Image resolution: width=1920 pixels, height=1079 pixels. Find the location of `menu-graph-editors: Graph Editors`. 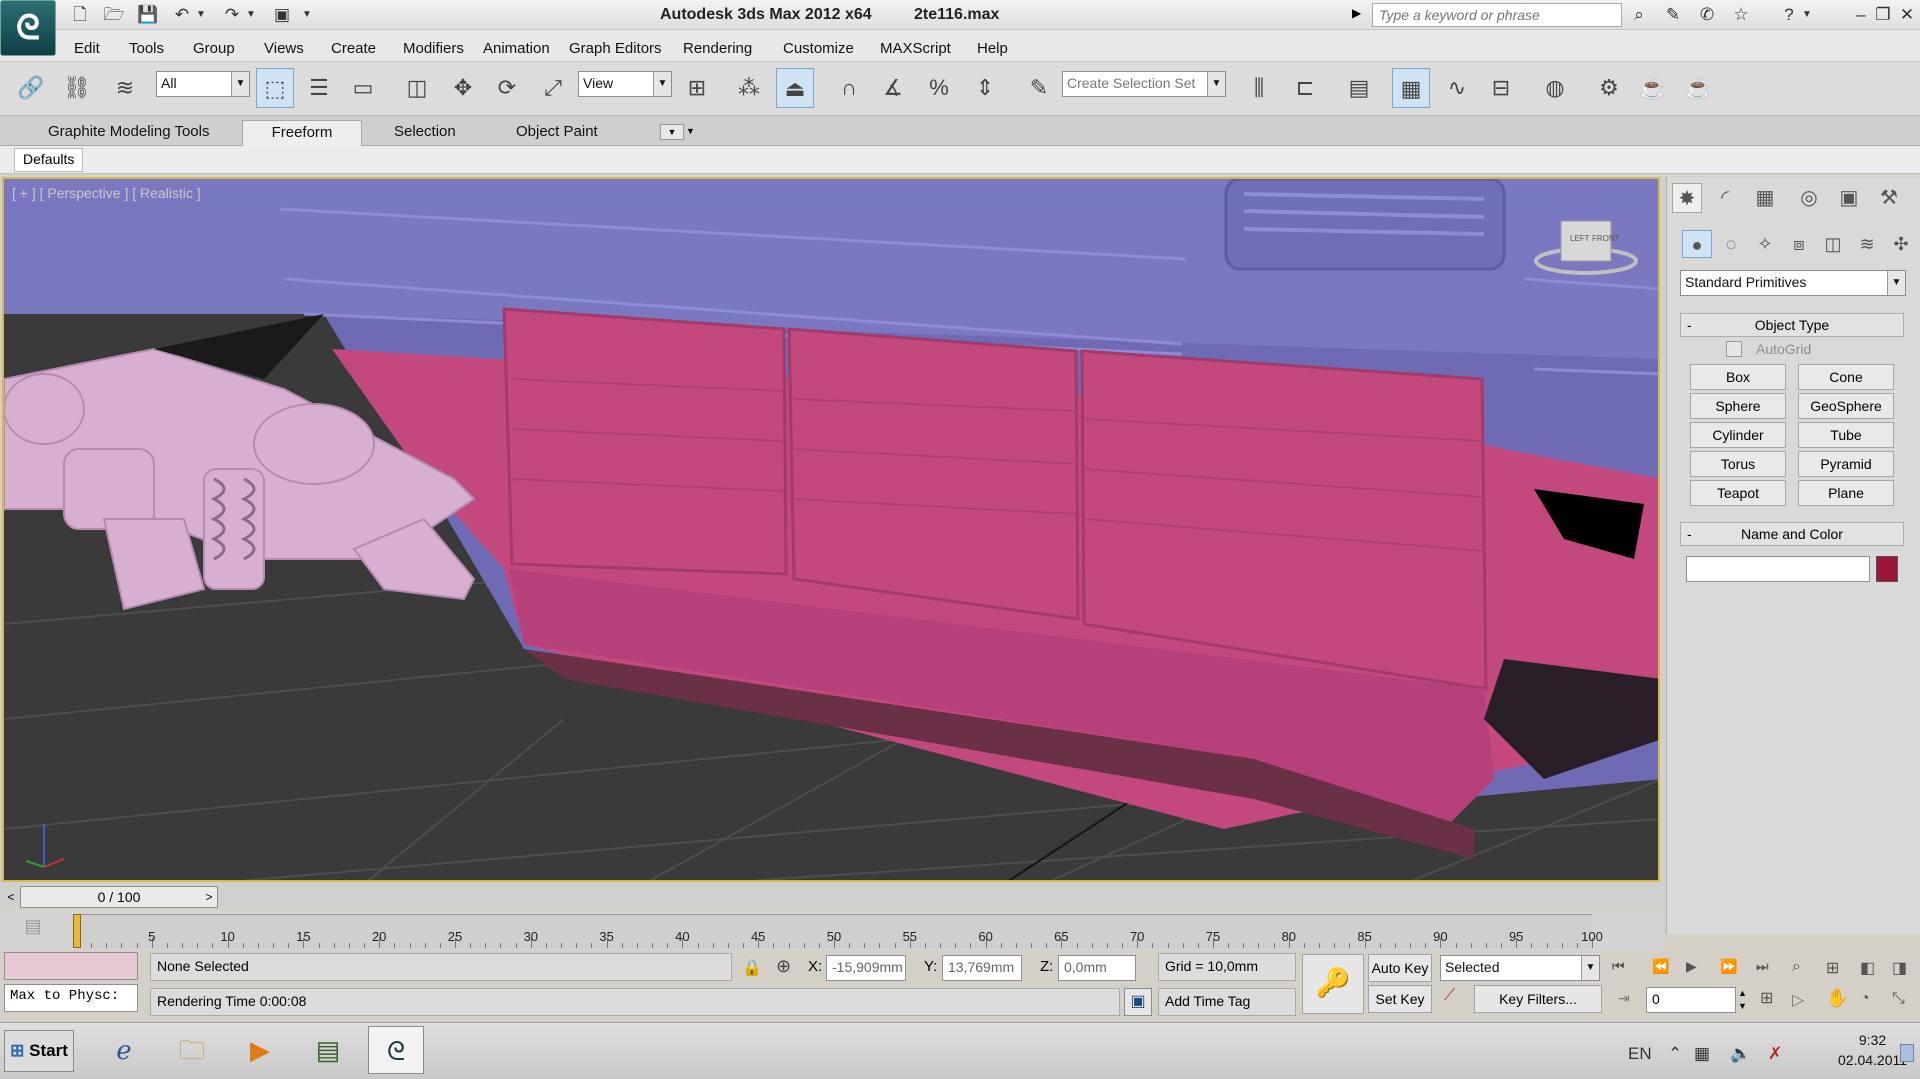

menu-graph-editors: Graph Editors is located at coordinates (615, 48).